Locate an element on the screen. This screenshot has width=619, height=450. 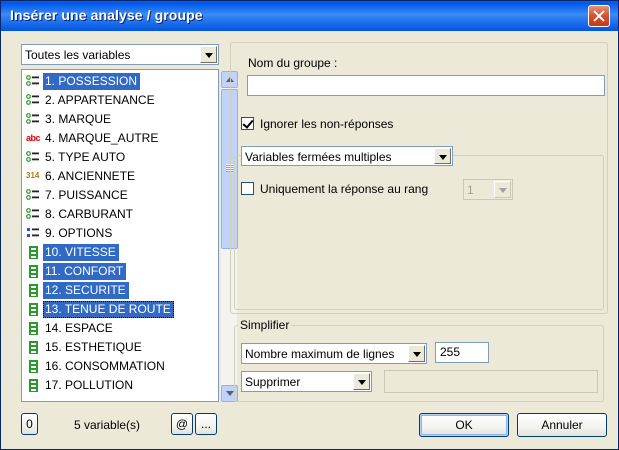
simplify-action-dropdown: Supprimer is located at coordinates (306, 381).